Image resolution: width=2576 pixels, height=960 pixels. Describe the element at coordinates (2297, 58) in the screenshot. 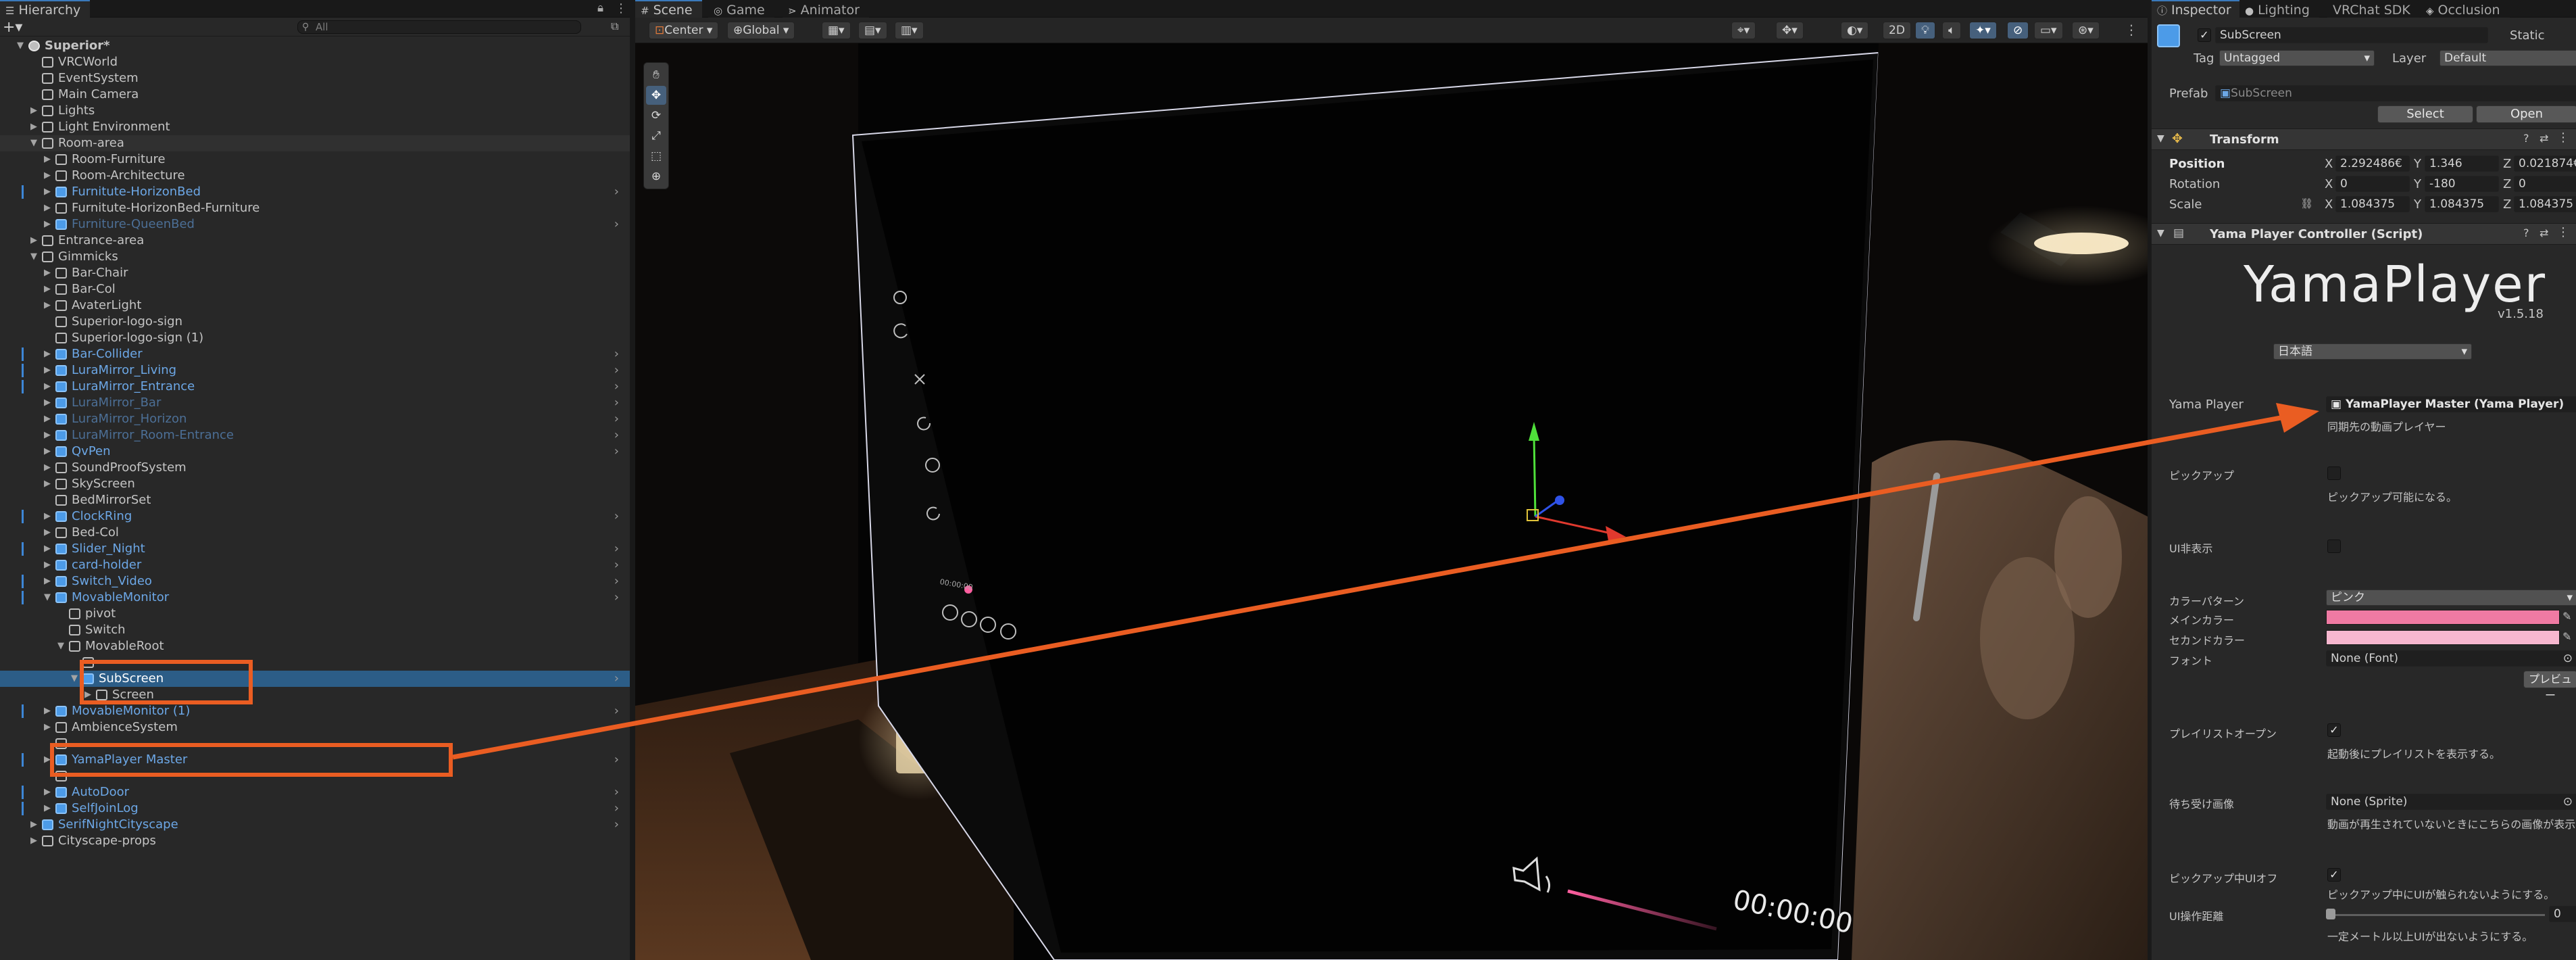

I see `tag-dropdown: Untagged ▾` at that location.